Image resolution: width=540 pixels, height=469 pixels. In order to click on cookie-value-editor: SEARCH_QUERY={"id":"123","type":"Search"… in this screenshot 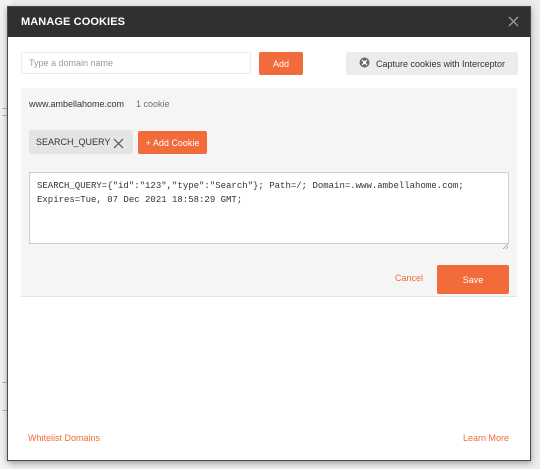, I will do `click(269, 208)`.